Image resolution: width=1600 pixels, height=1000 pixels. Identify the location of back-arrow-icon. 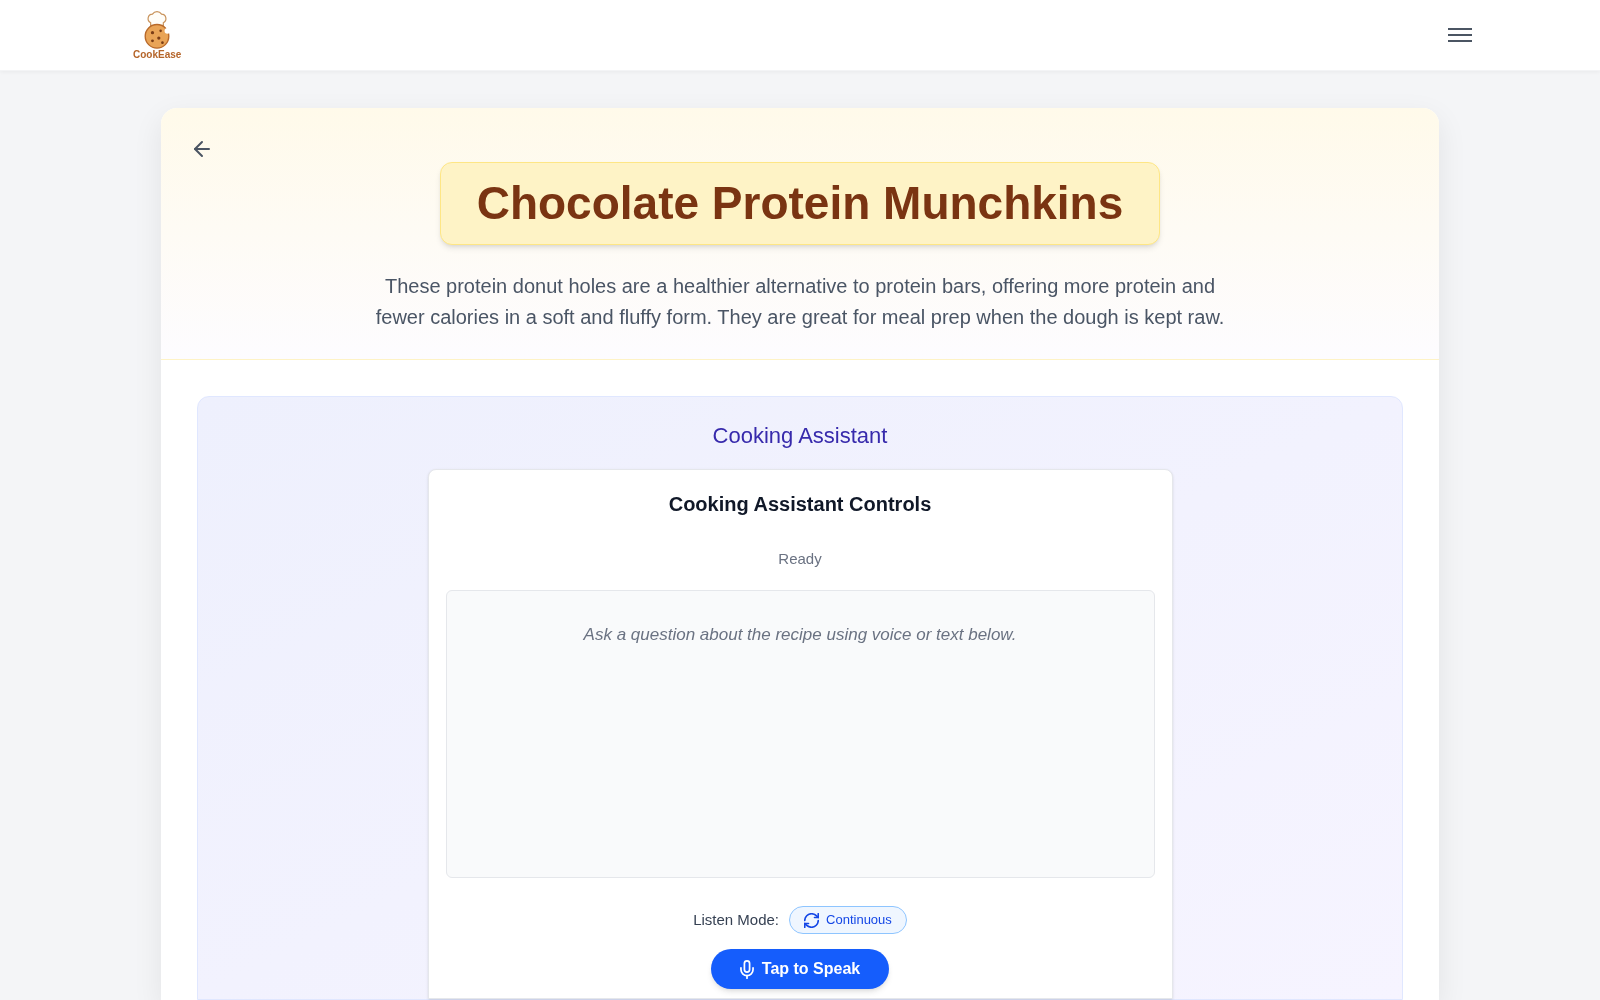
(202, 149).